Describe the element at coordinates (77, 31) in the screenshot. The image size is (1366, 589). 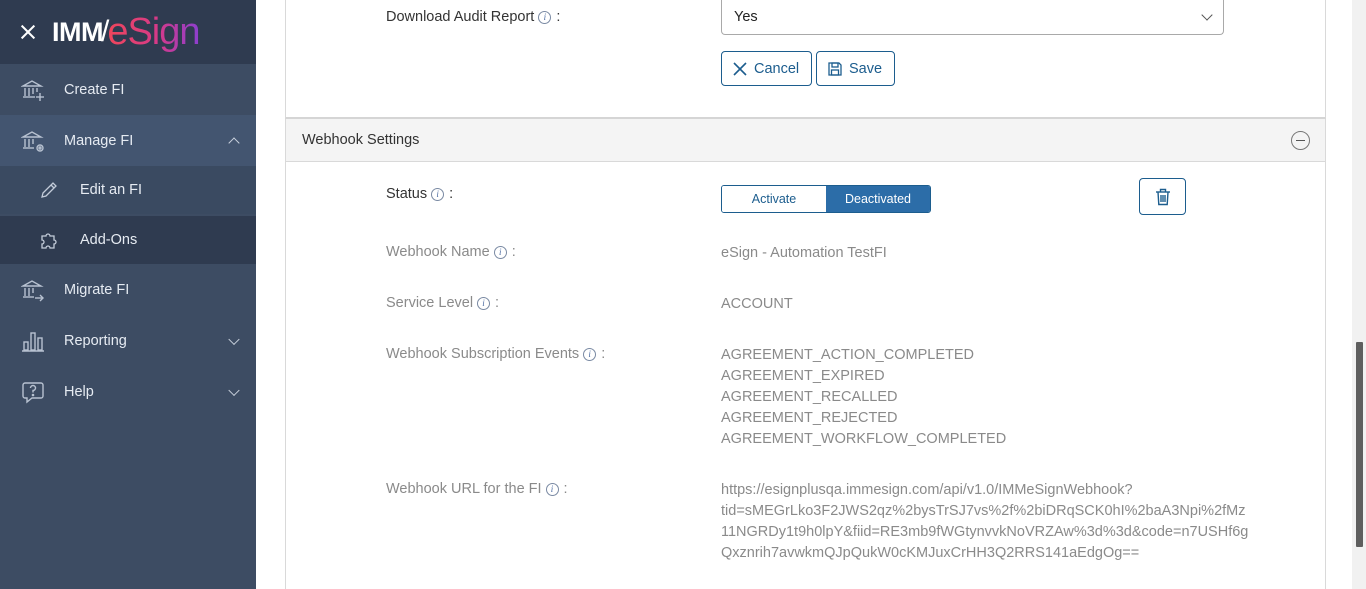
I see `logo-imm-text: IMM` at that location.